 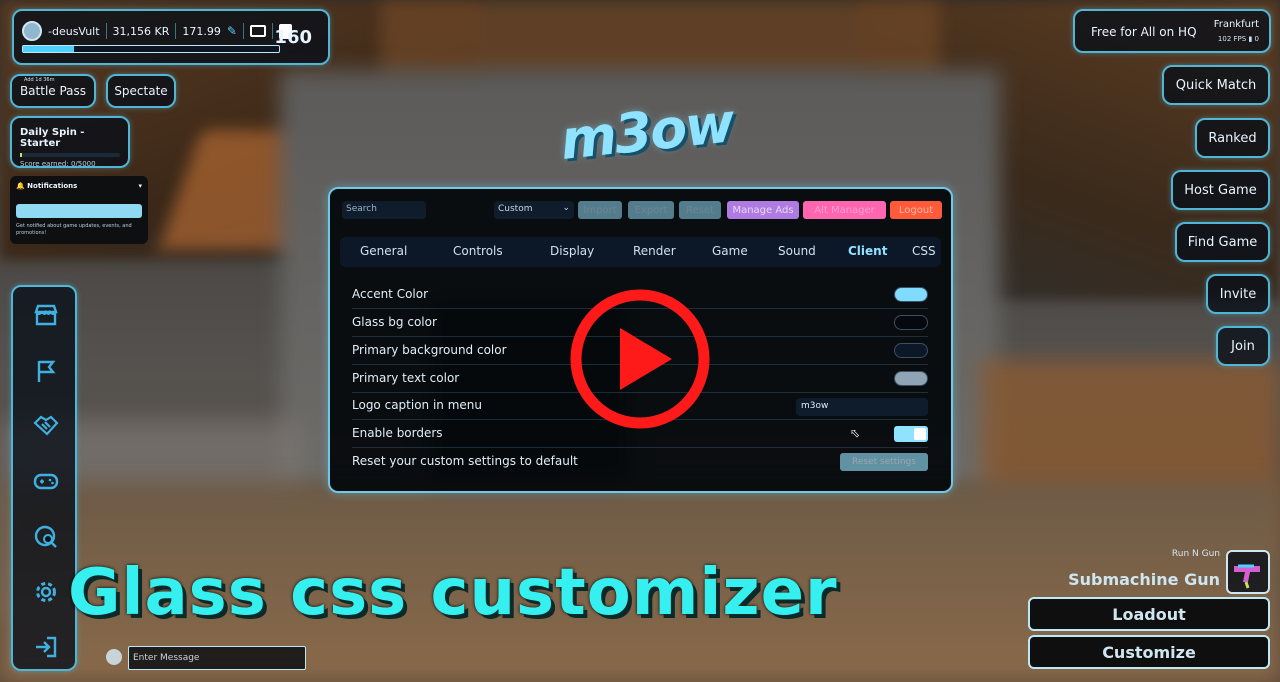 What do you see at coordinates (114, 657) in the screenshot?
I see `globe-icon` at bounding box center [114, 657].